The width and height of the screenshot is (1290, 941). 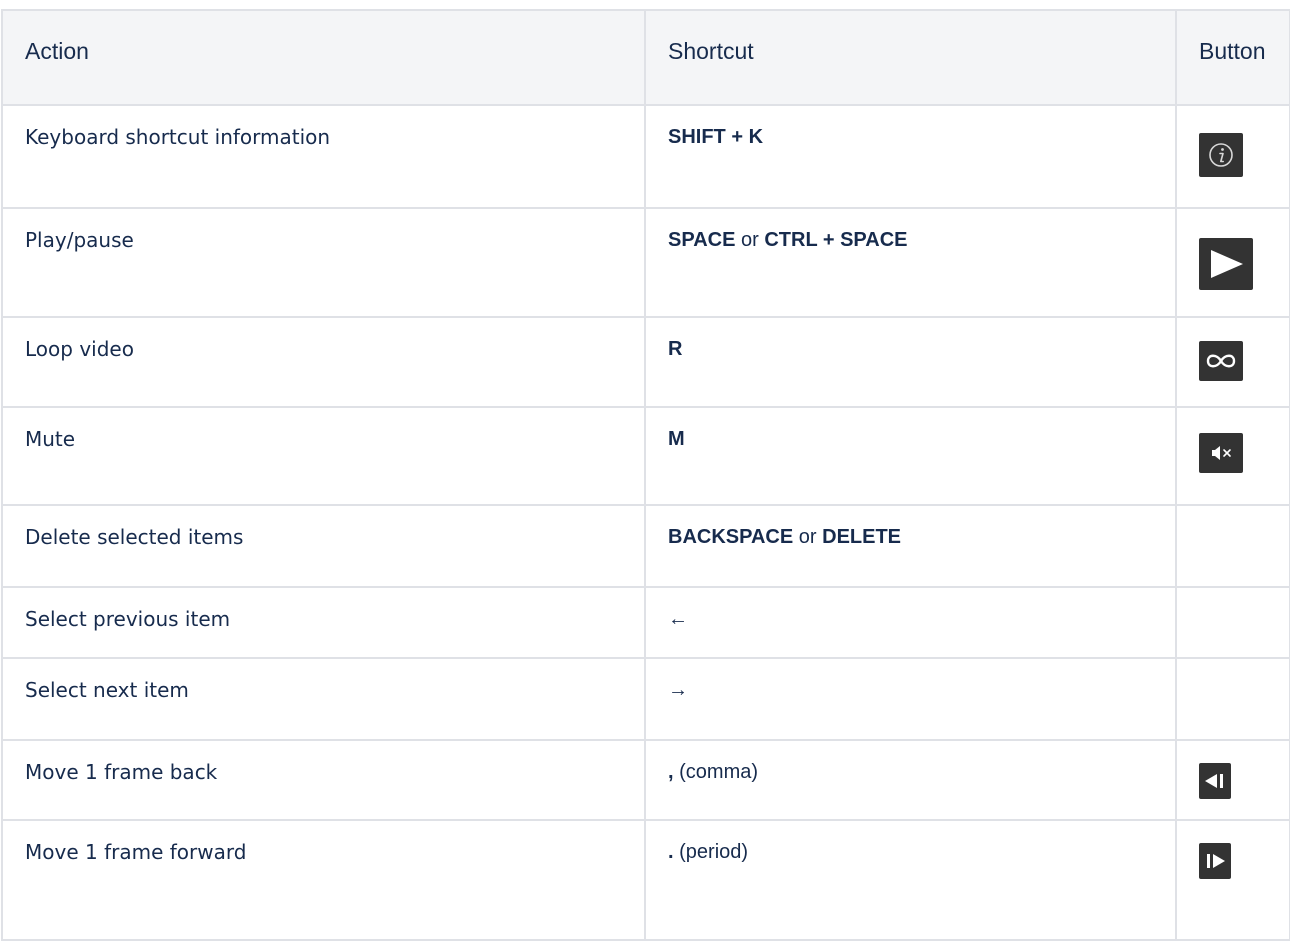 I want to click on loop-button, so click(x=1221, y=361).